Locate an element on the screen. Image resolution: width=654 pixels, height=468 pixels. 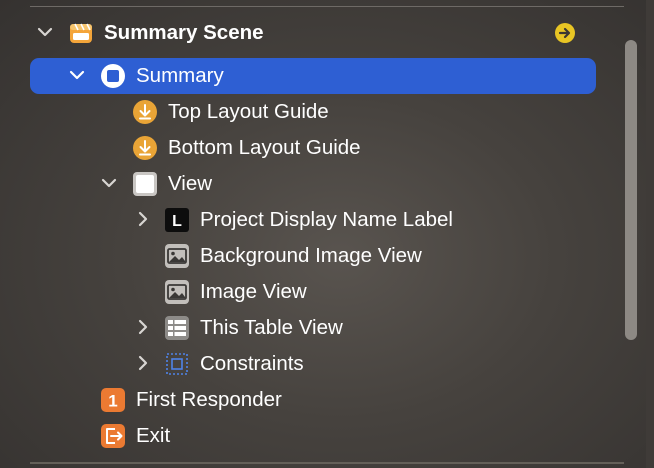
view-square-icon is located at coordinates (145, 184).